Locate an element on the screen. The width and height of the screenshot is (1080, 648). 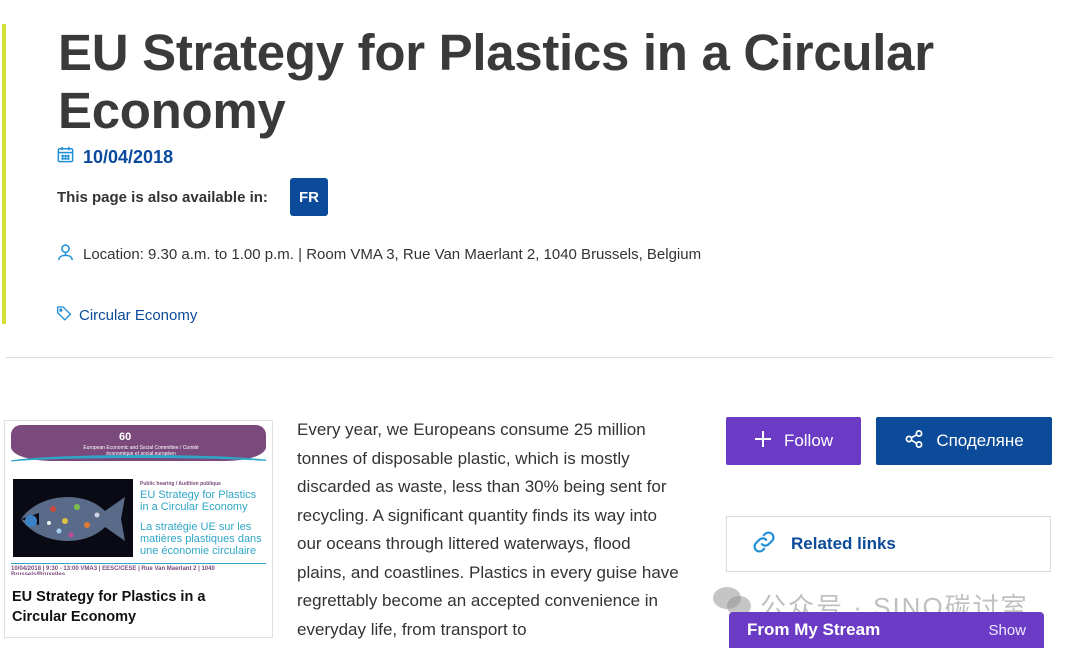
stream-title: From My Stream is located at coordinates (814, 629).